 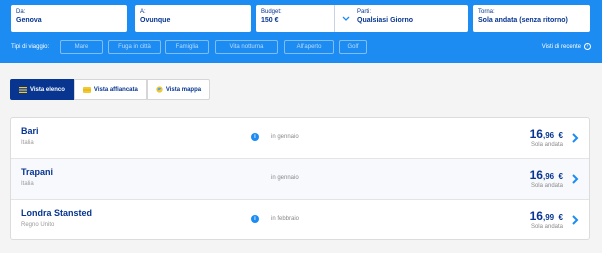 I want to click on travel-month: in febbraio, so click(x=285, y=219).